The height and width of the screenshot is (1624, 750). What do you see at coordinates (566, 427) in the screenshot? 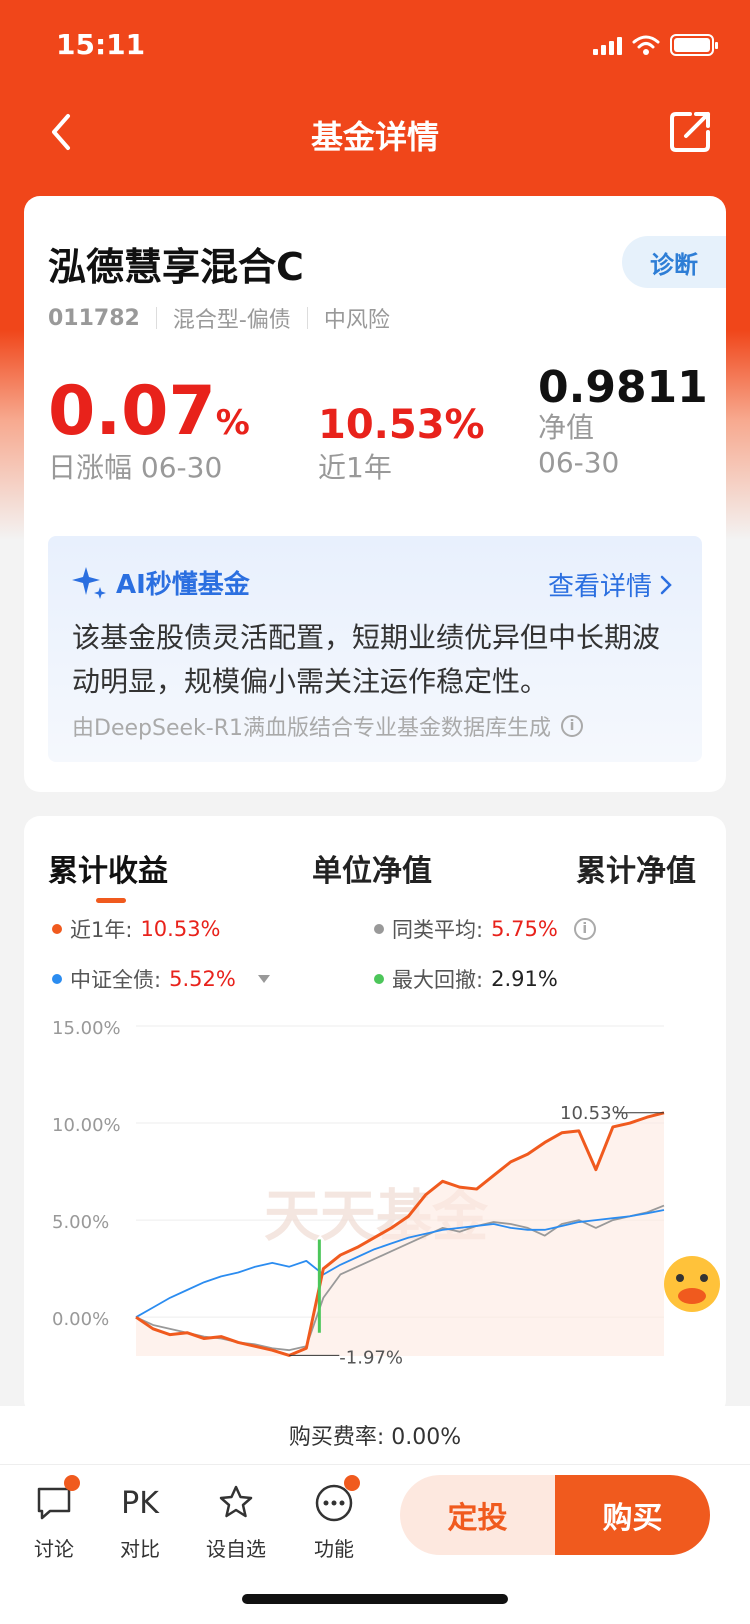
I see `nav-label: 净值` at bounding box center [566, 427].